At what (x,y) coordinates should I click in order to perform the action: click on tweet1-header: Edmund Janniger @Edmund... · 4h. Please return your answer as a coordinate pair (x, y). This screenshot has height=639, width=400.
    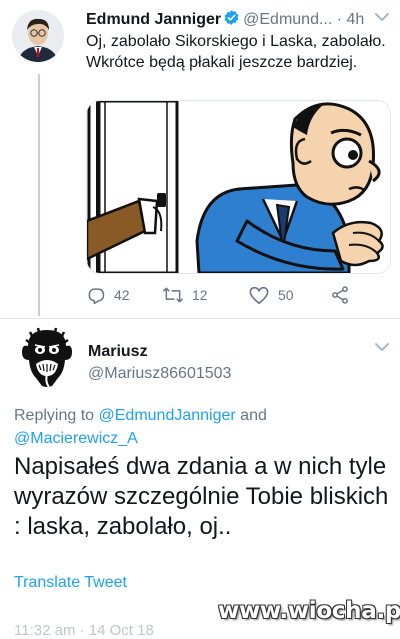
    Looking at the image, I should click on (231, 19).